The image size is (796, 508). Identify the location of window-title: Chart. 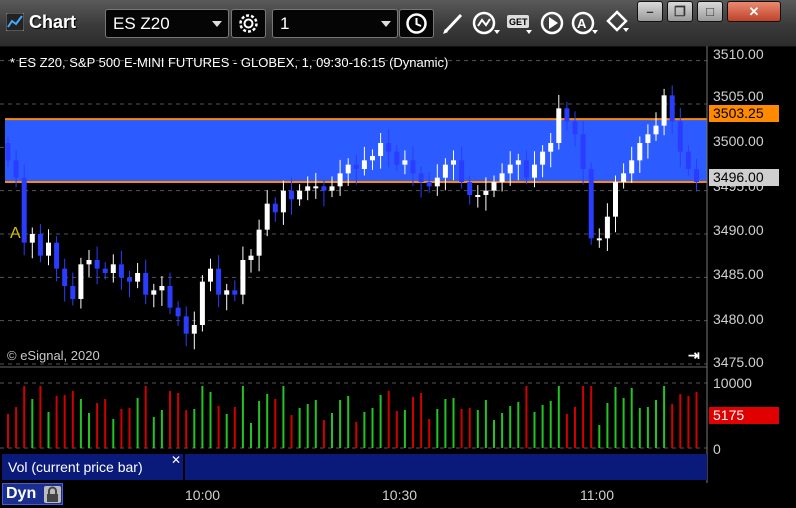
(53, 22).